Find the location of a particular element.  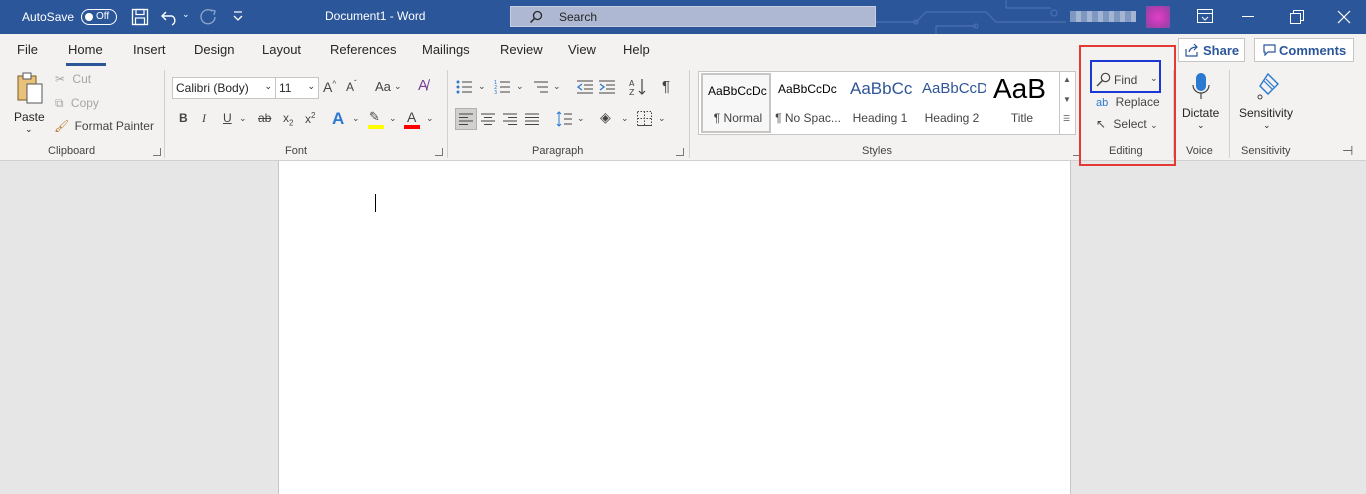

format-painter-label: Format Painter is located at coordinates (114, 126).